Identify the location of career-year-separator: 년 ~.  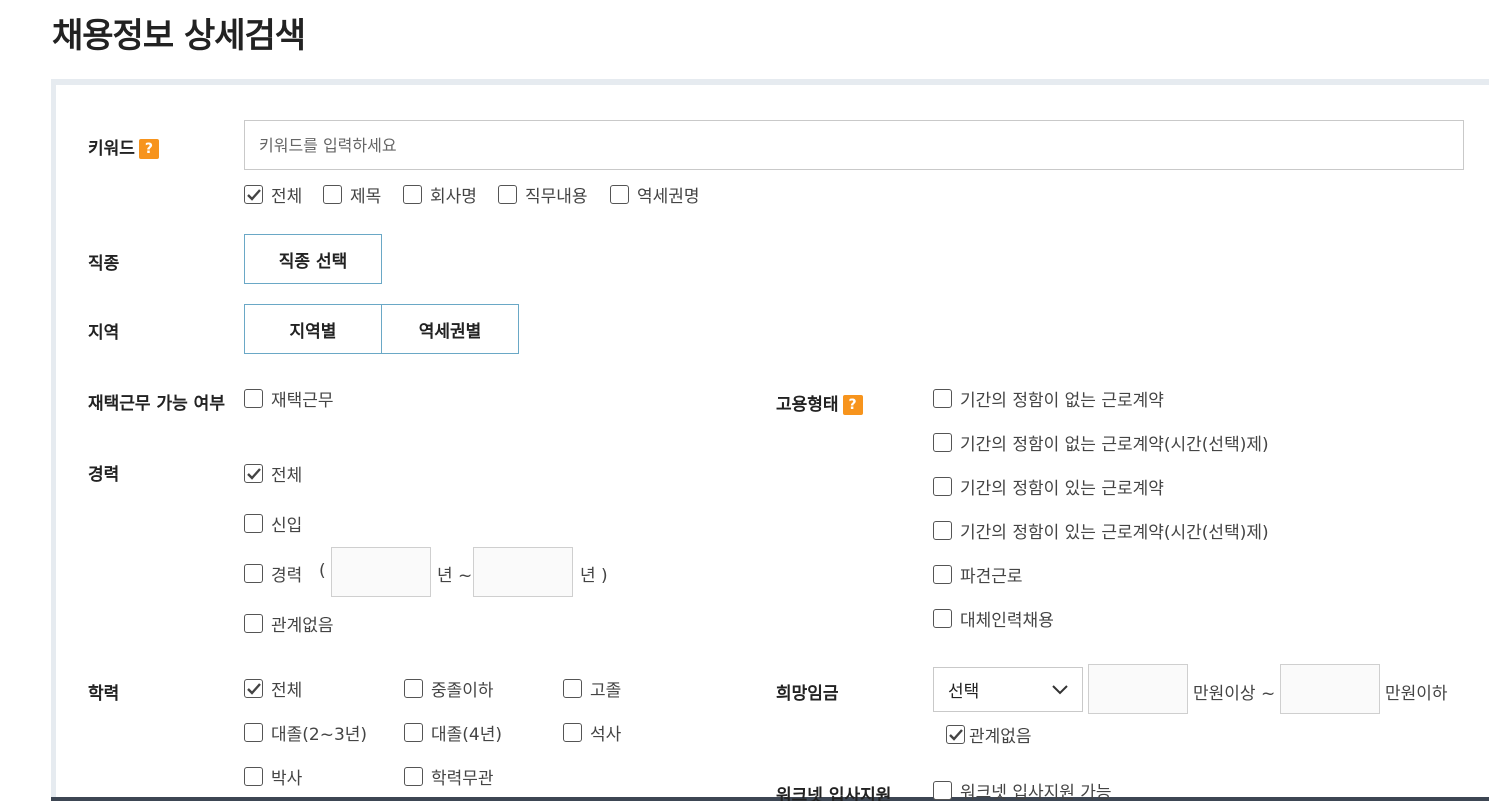
(455, 576).